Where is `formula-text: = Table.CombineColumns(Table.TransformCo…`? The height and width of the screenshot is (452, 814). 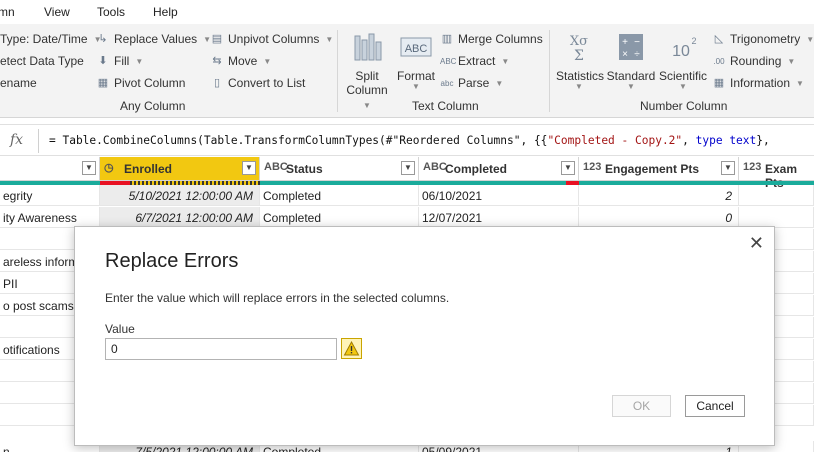
formula-text: = Table.CombineColumns(Table.TransformCo… is located at coordinates (409, 140).